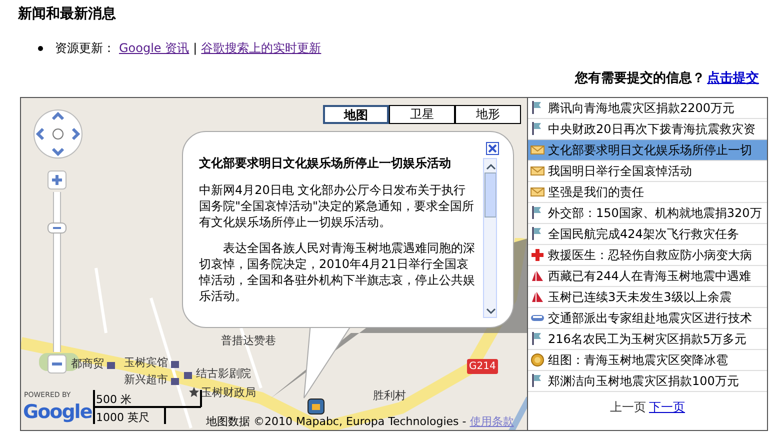  I want to click on resource-link: Google 资讯, so click(154, 48).